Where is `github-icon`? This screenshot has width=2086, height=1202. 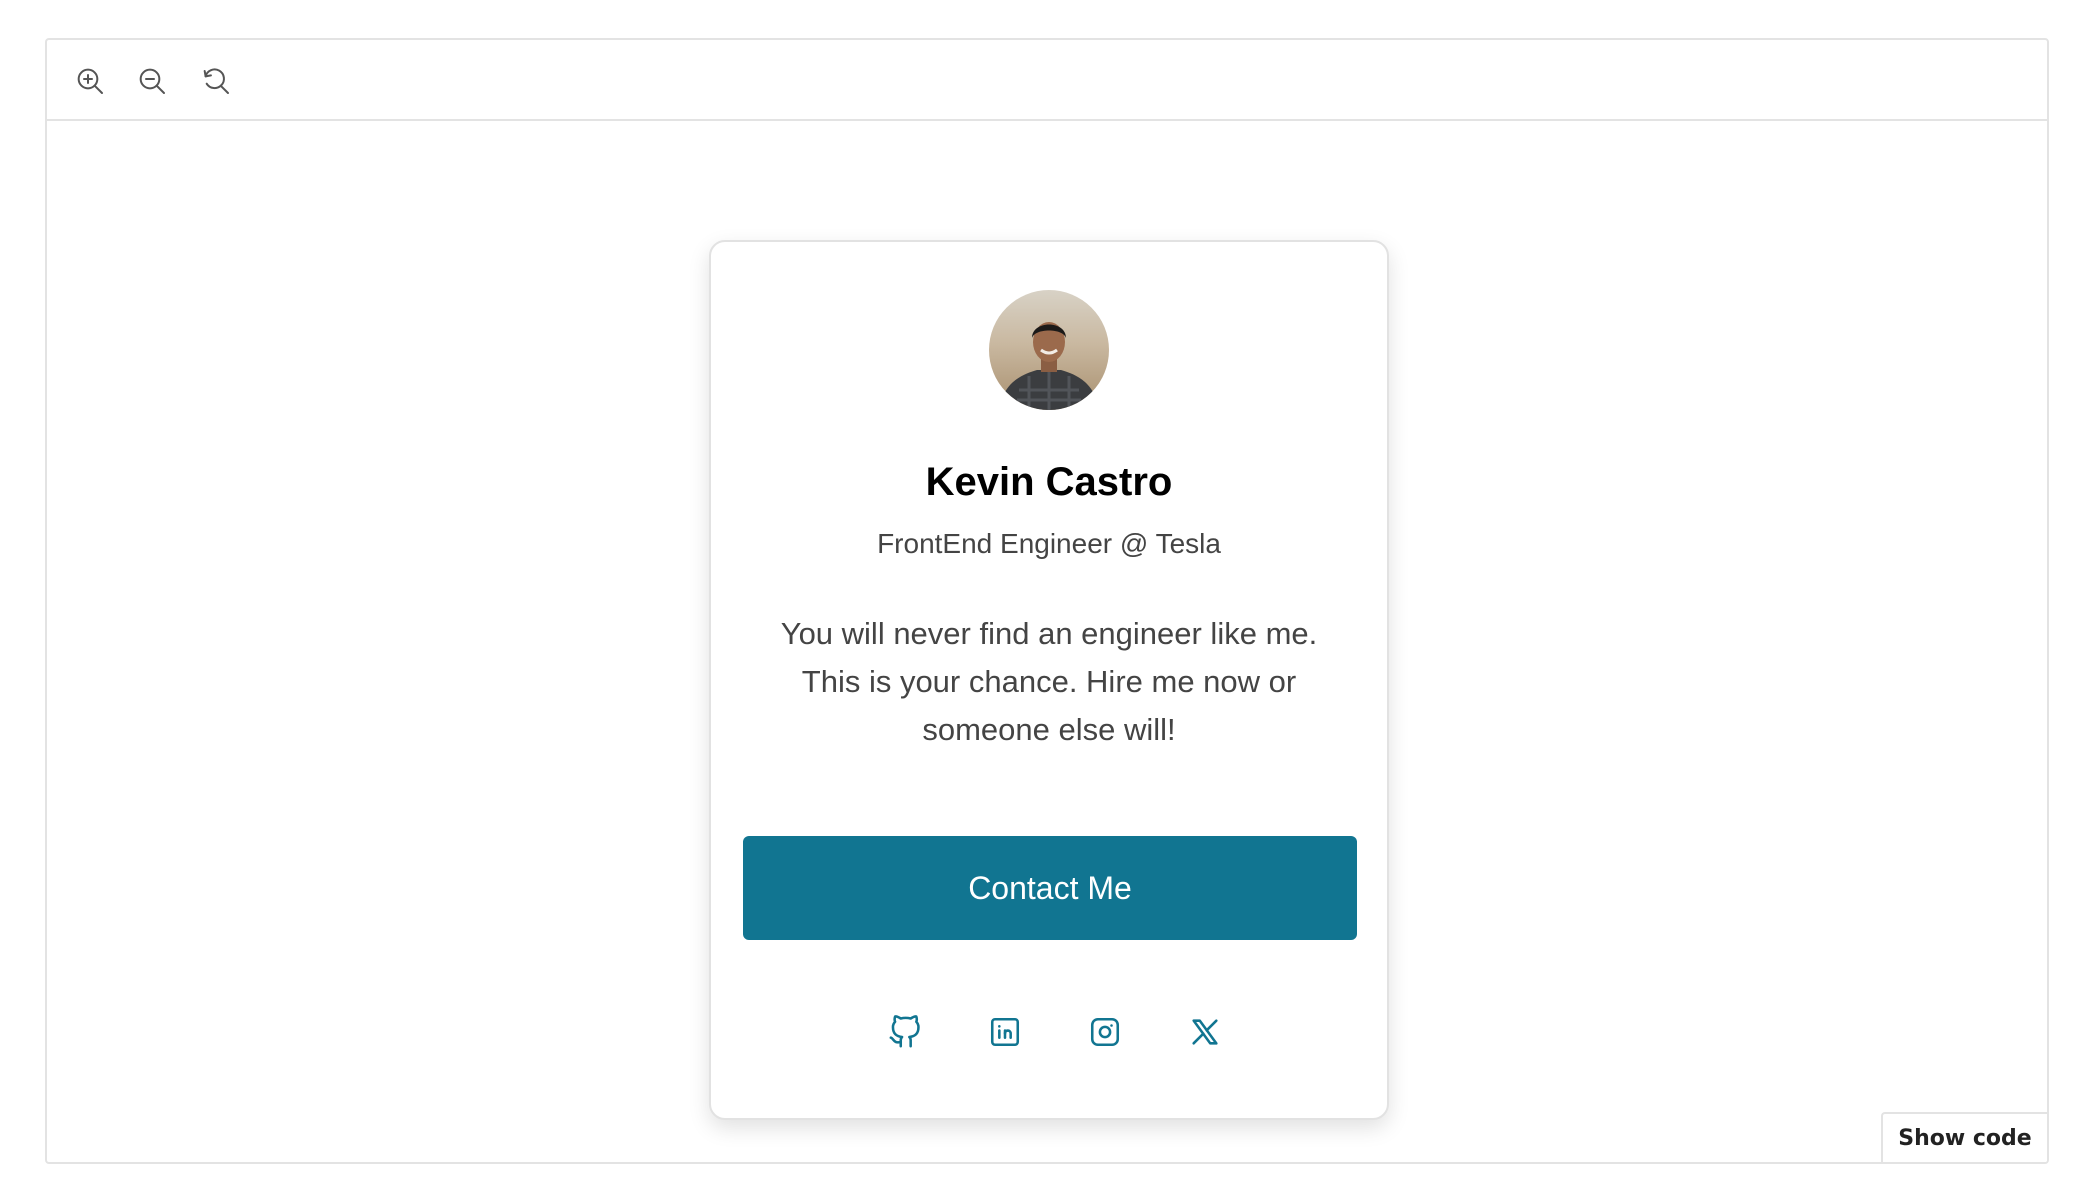 github-icon is located at coordinates (904, 1031).